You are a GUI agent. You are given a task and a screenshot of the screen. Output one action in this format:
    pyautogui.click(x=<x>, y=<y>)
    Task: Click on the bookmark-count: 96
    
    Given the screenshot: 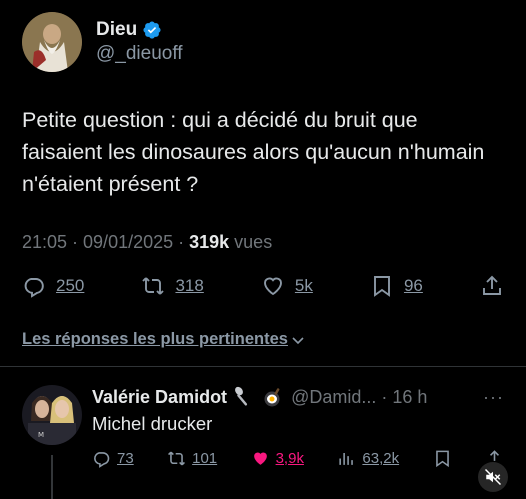 What is the action you would take?
    pyautogui.click(x=413, y=285)
    